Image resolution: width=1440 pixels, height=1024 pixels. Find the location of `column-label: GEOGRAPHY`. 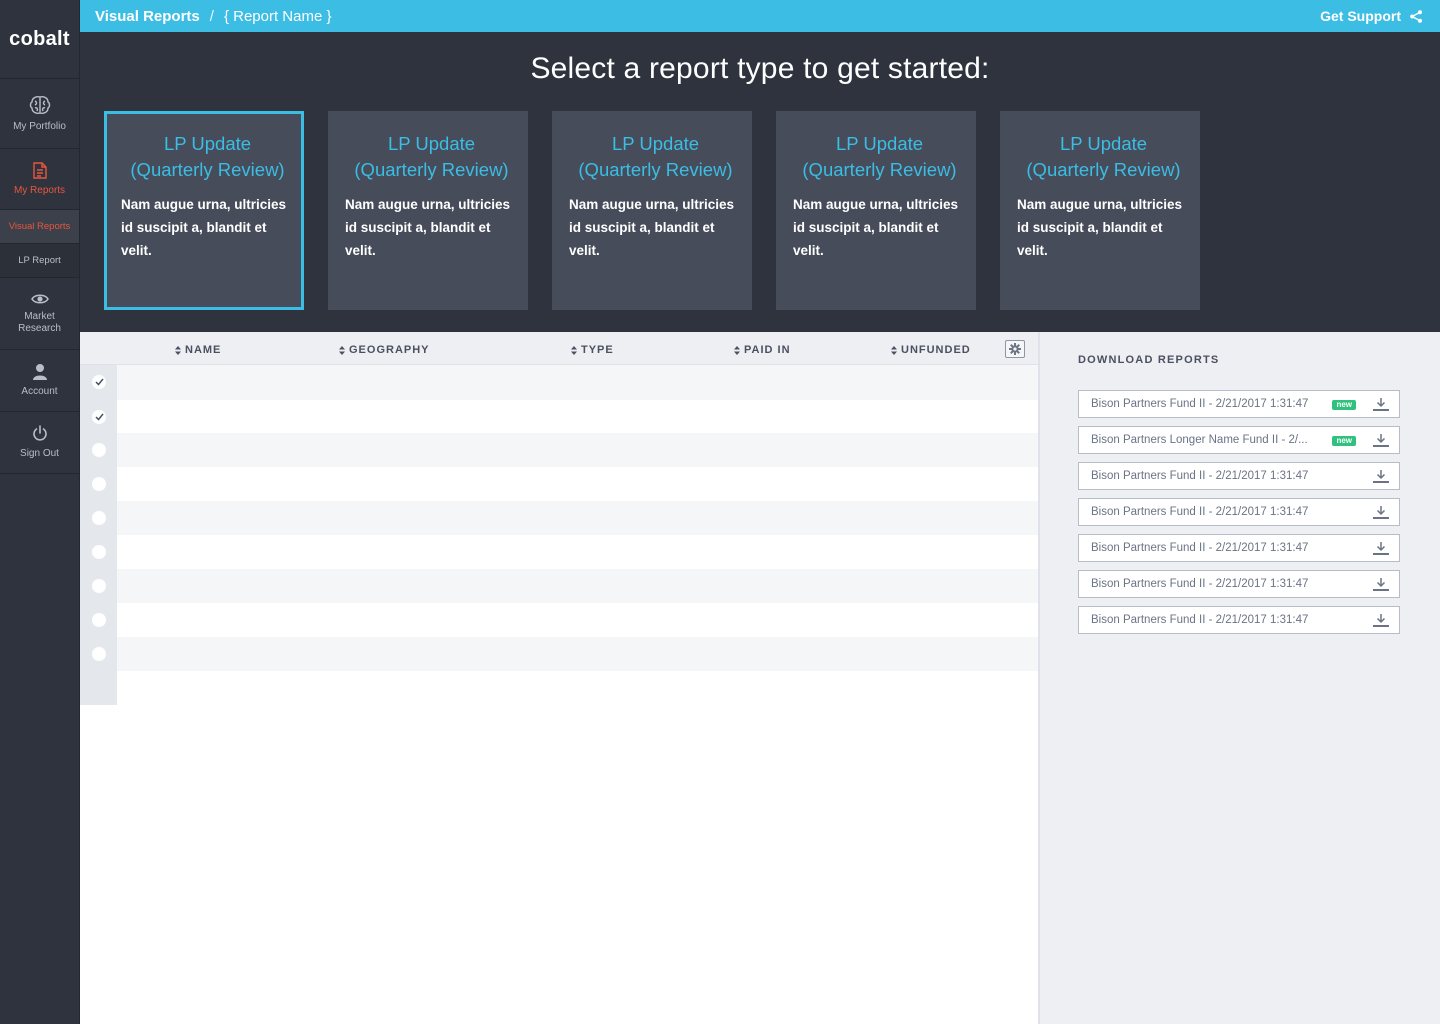

column-label: GEOGRAPHY is located at coordinates (389, 350).